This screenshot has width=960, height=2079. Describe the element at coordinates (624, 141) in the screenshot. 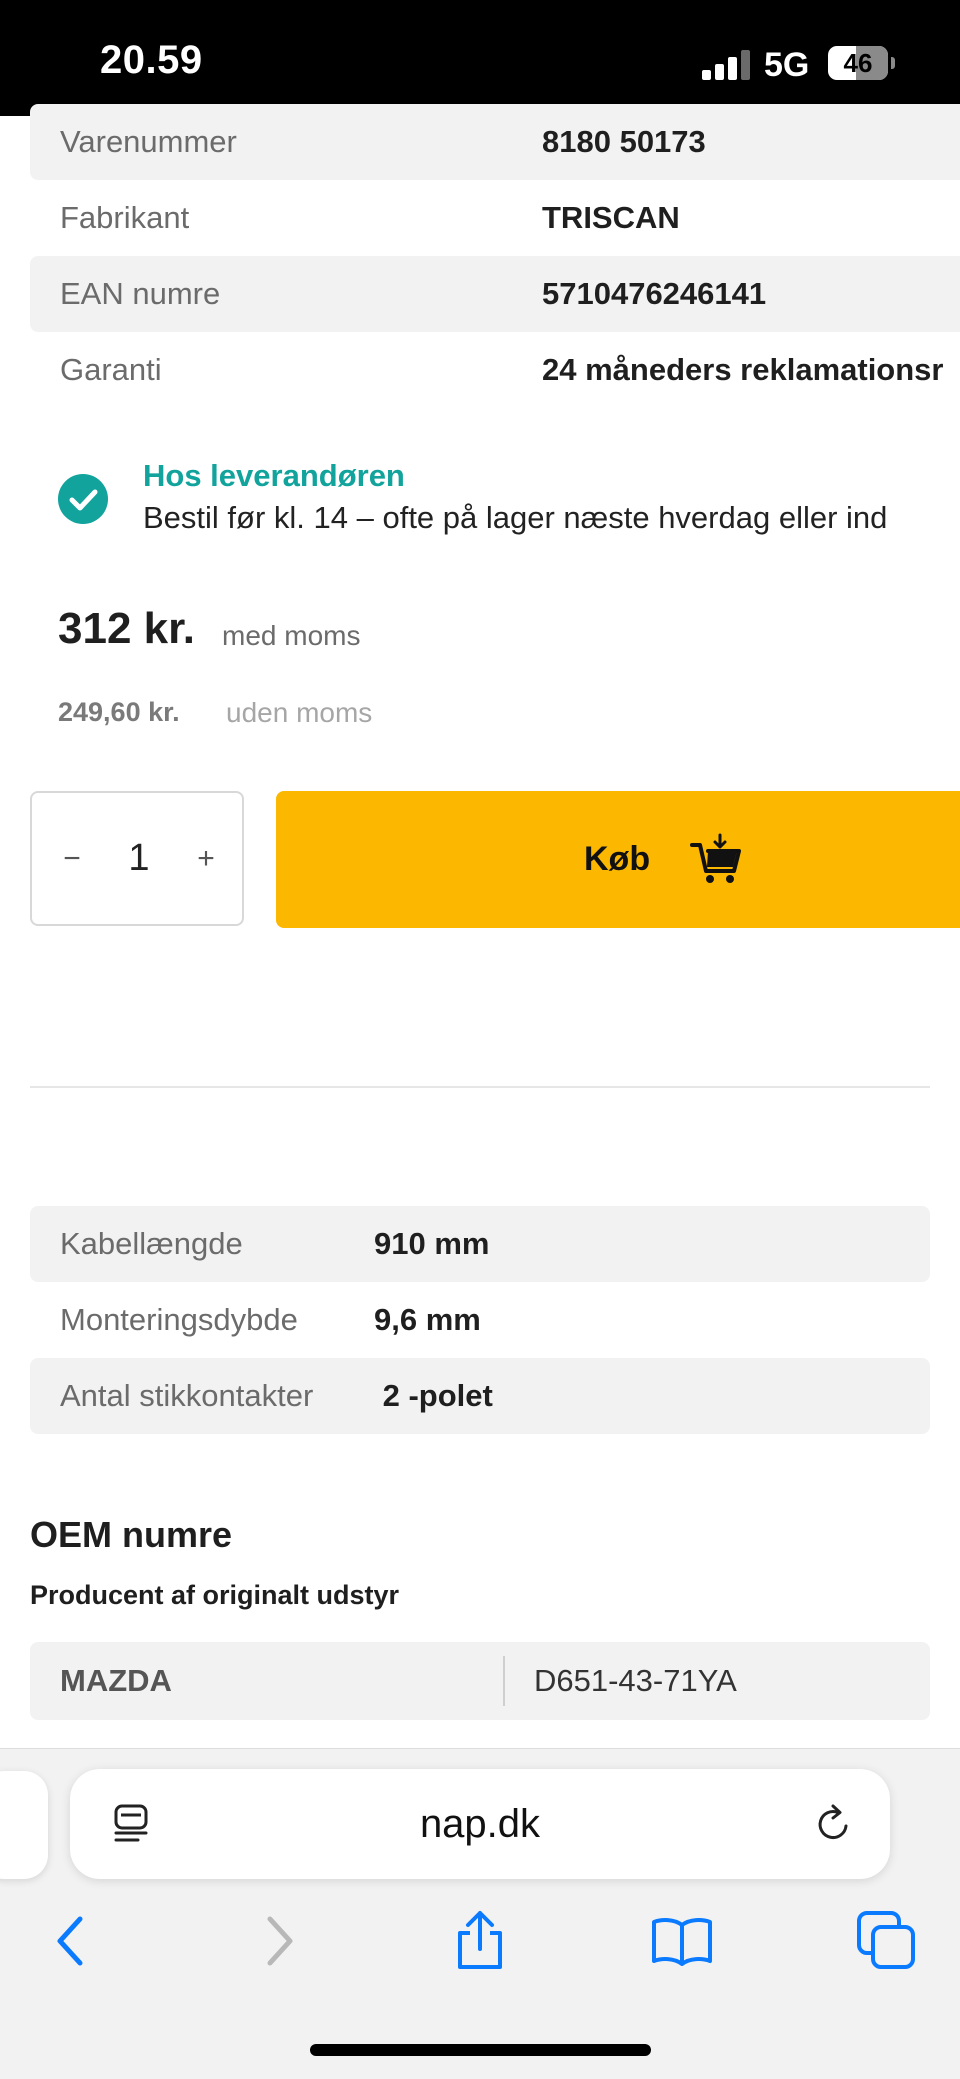

I see `spec-value: 8180 50173` at that location.